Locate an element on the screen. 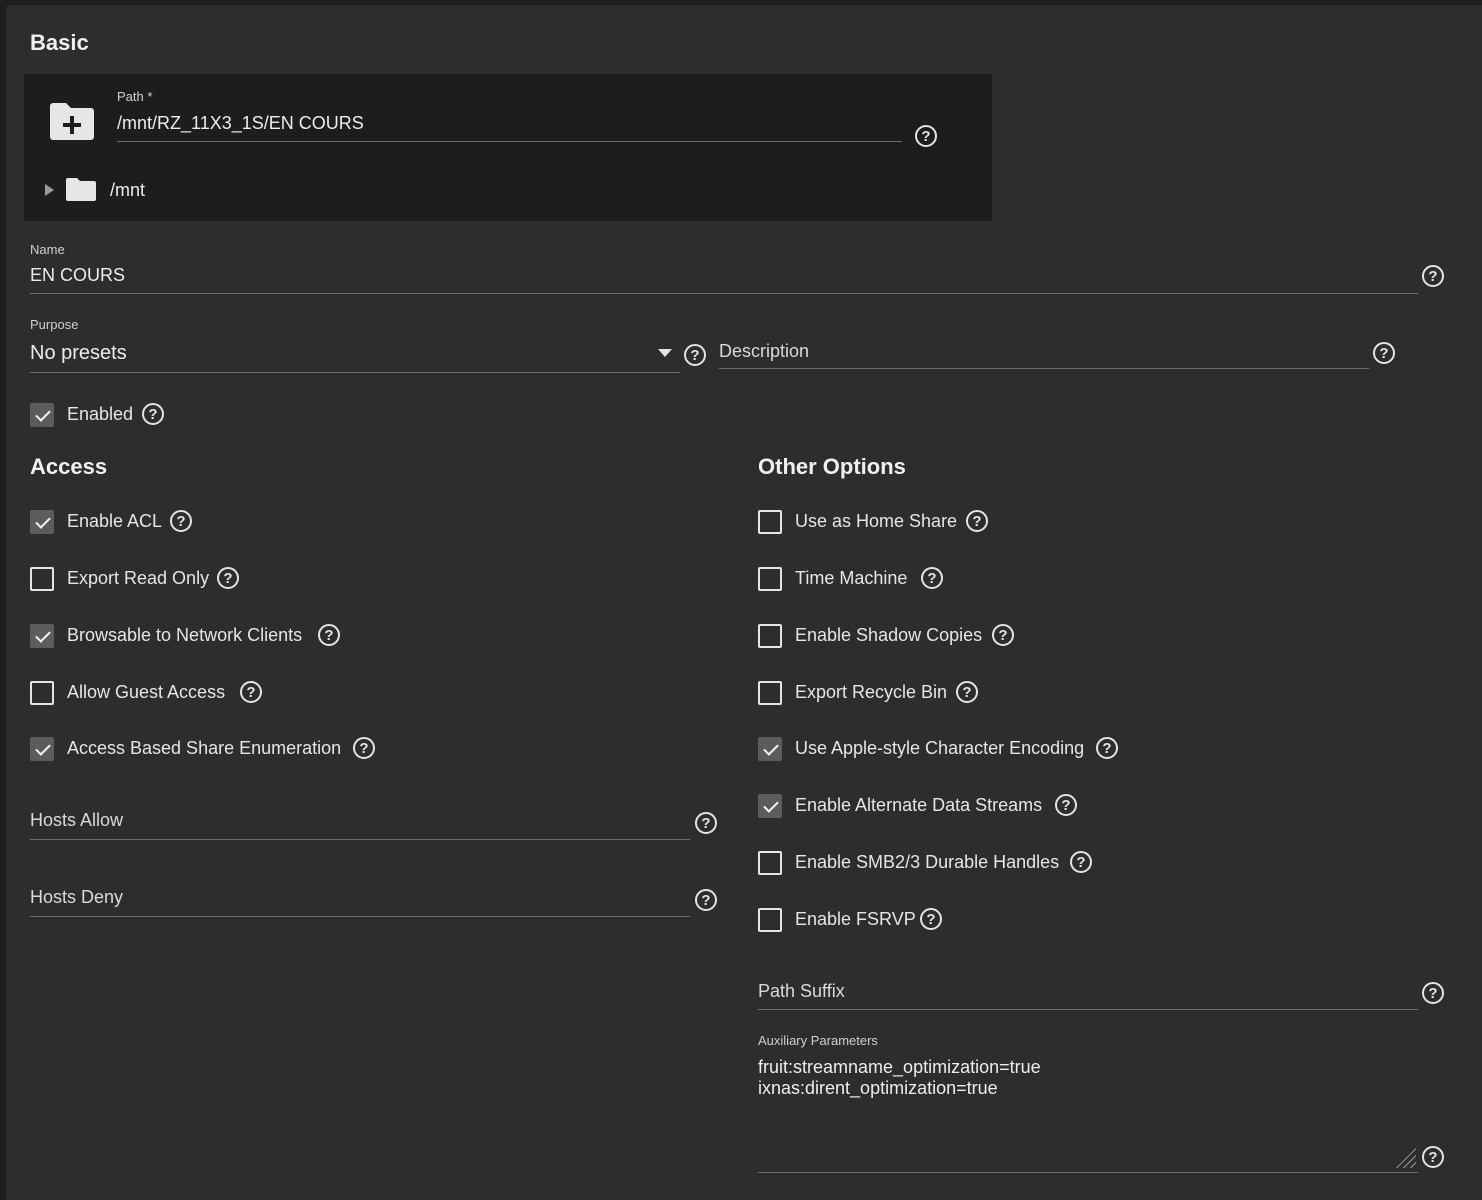 Image resolution: width=1482 pixels, height=1200 pixels. apple-encoding-checkbox is located at coordinates (770, 749).